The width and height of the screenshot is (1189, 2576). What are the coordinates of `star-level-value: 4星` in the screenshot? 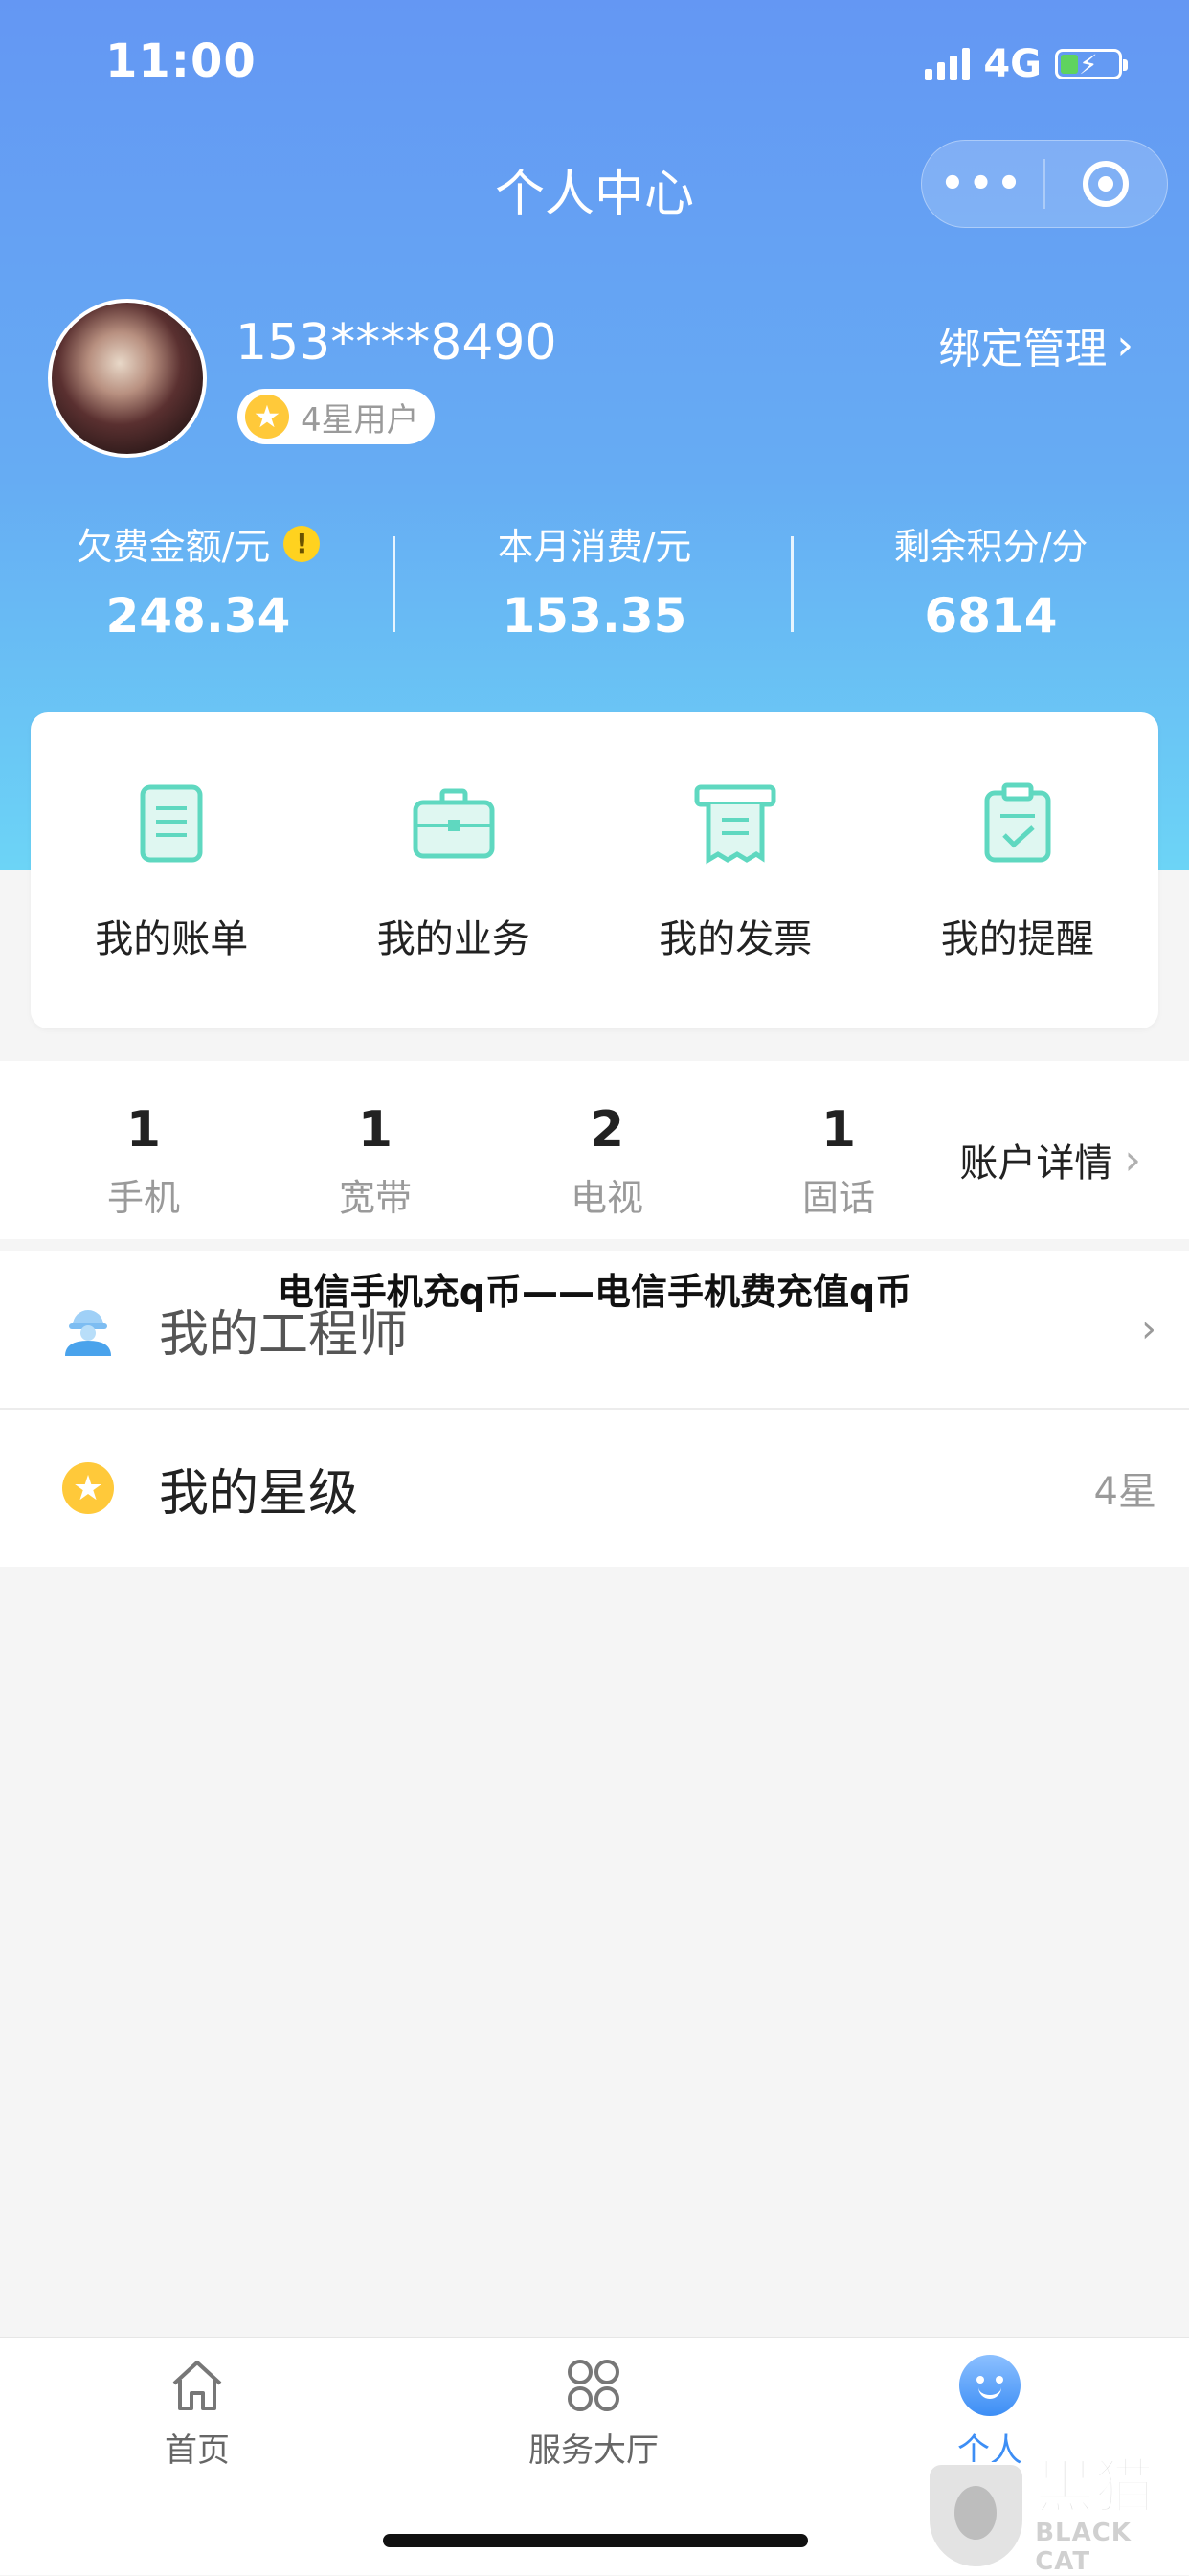 It's located at (1124, 1492).